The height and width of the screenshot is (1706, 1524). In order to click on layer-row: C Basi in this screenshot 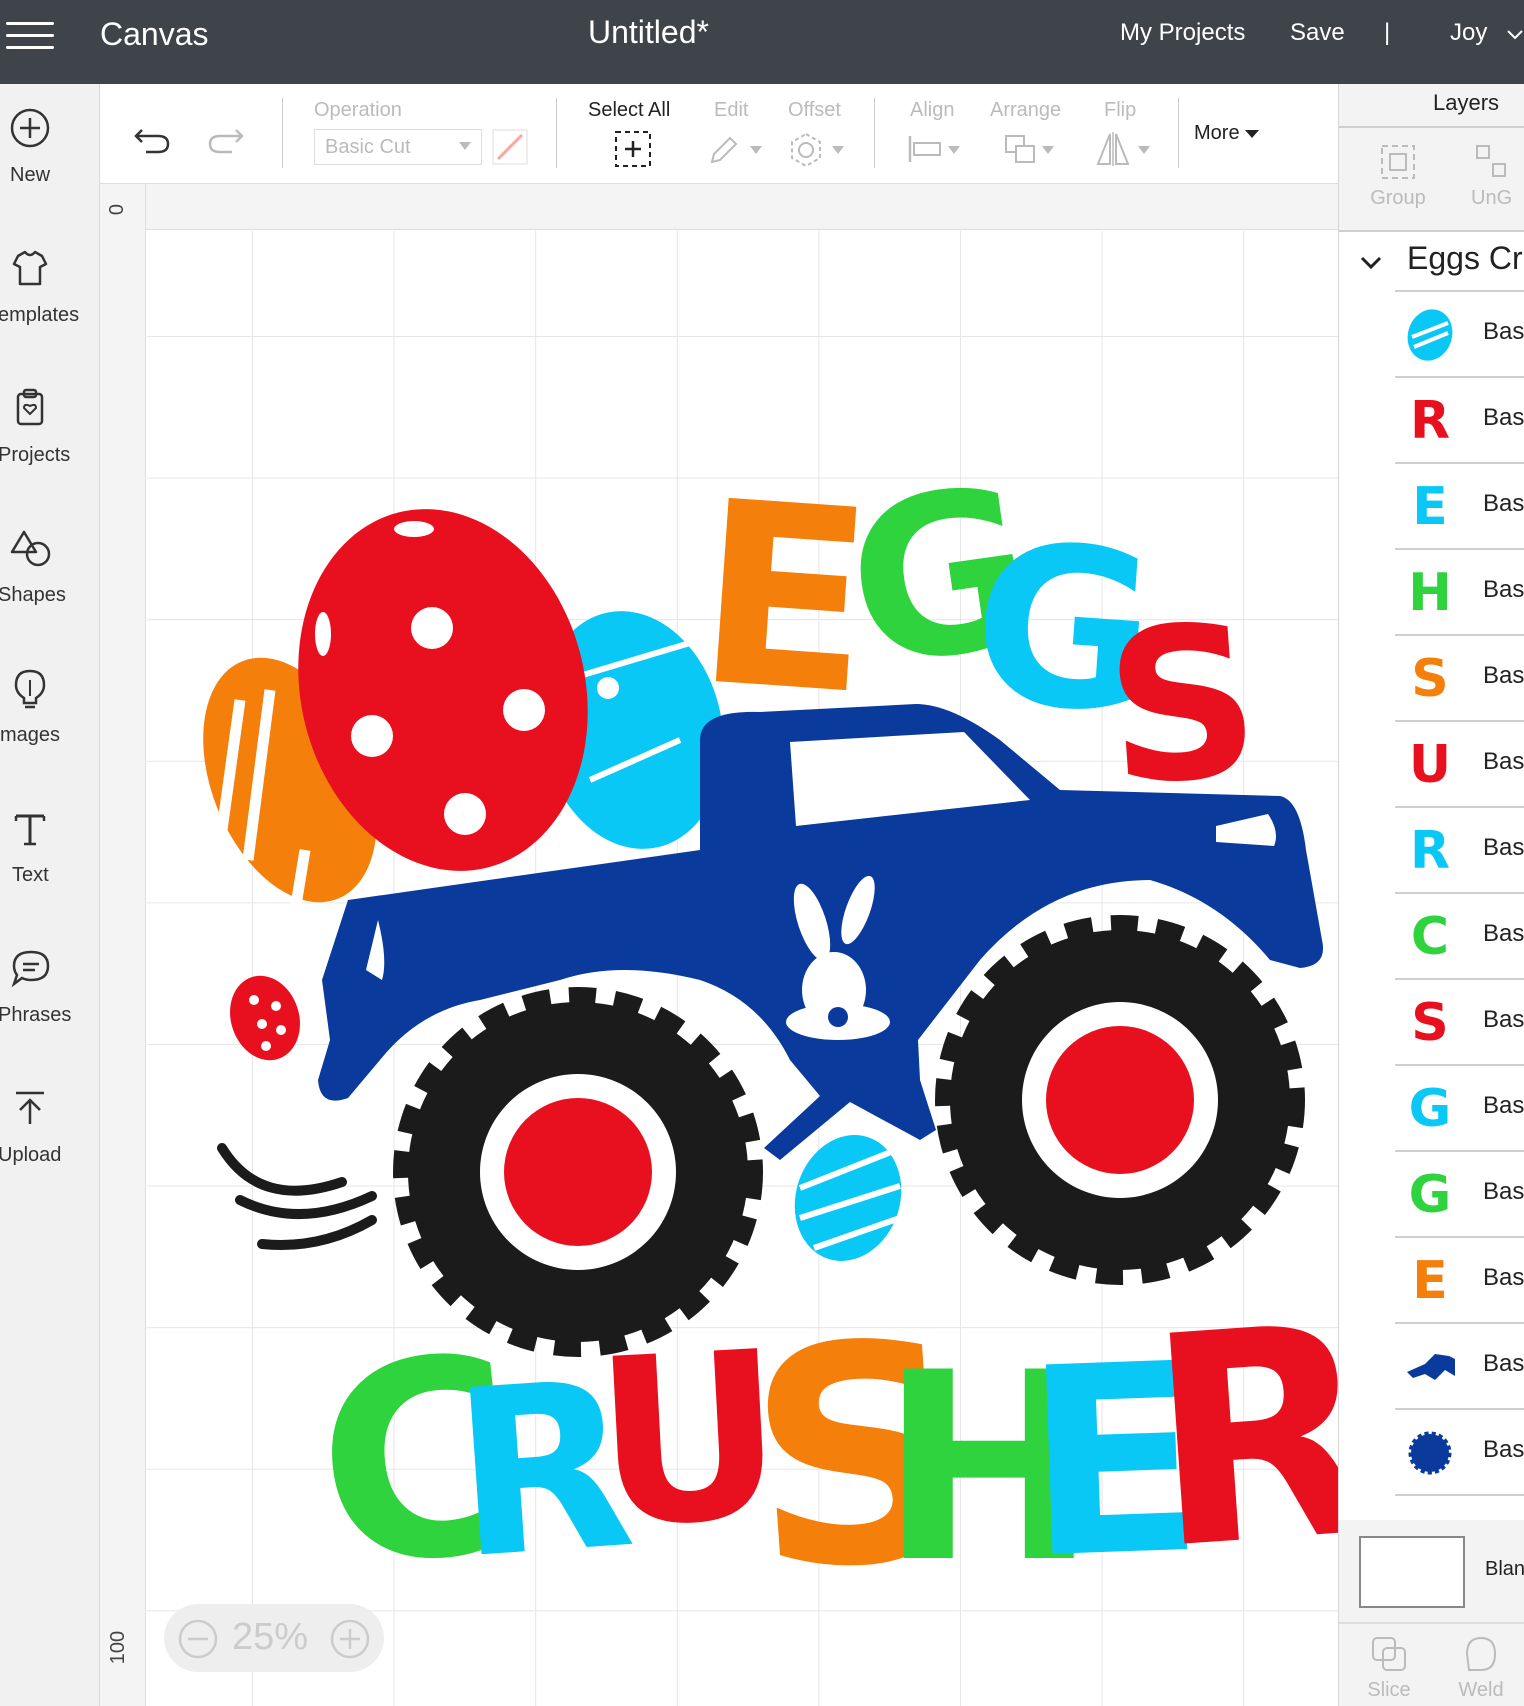, I will do `click(1459, 937)`.